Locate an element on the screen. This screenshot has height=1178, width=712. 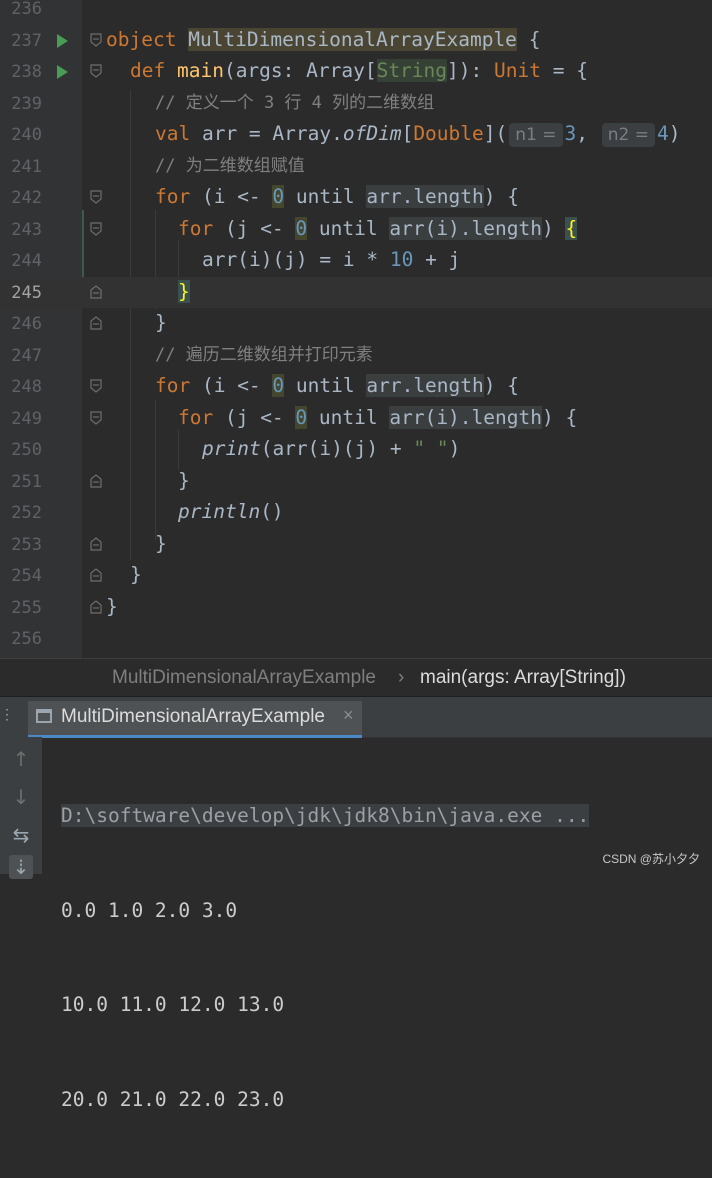
code-line: 255 } is located at coordinates (356, 608).